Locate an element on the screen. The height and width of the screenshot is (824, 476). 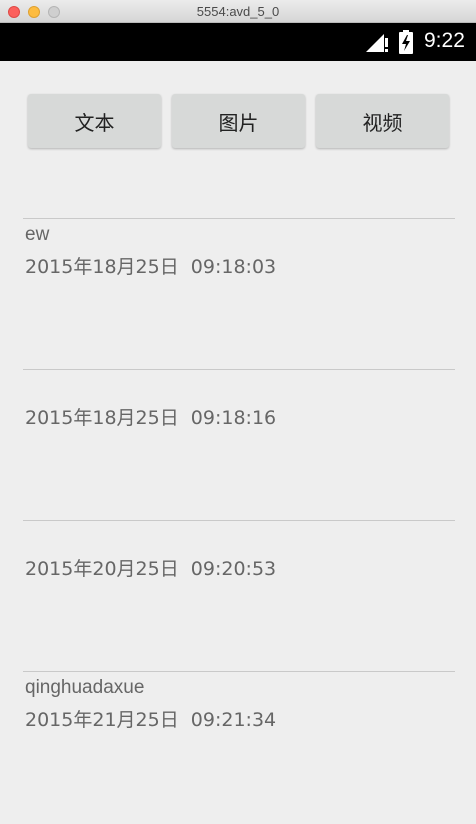
note-title: qinghuadaxue is located at coordinates (85, 687).